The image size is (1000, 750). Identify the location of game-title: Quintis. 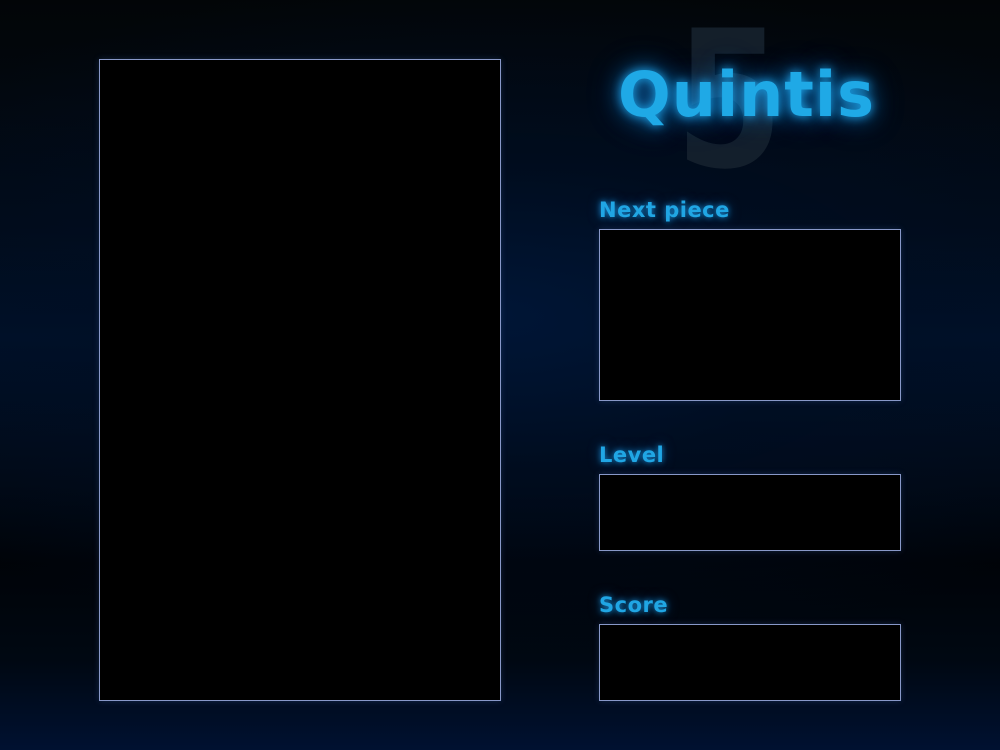
(747, 94).